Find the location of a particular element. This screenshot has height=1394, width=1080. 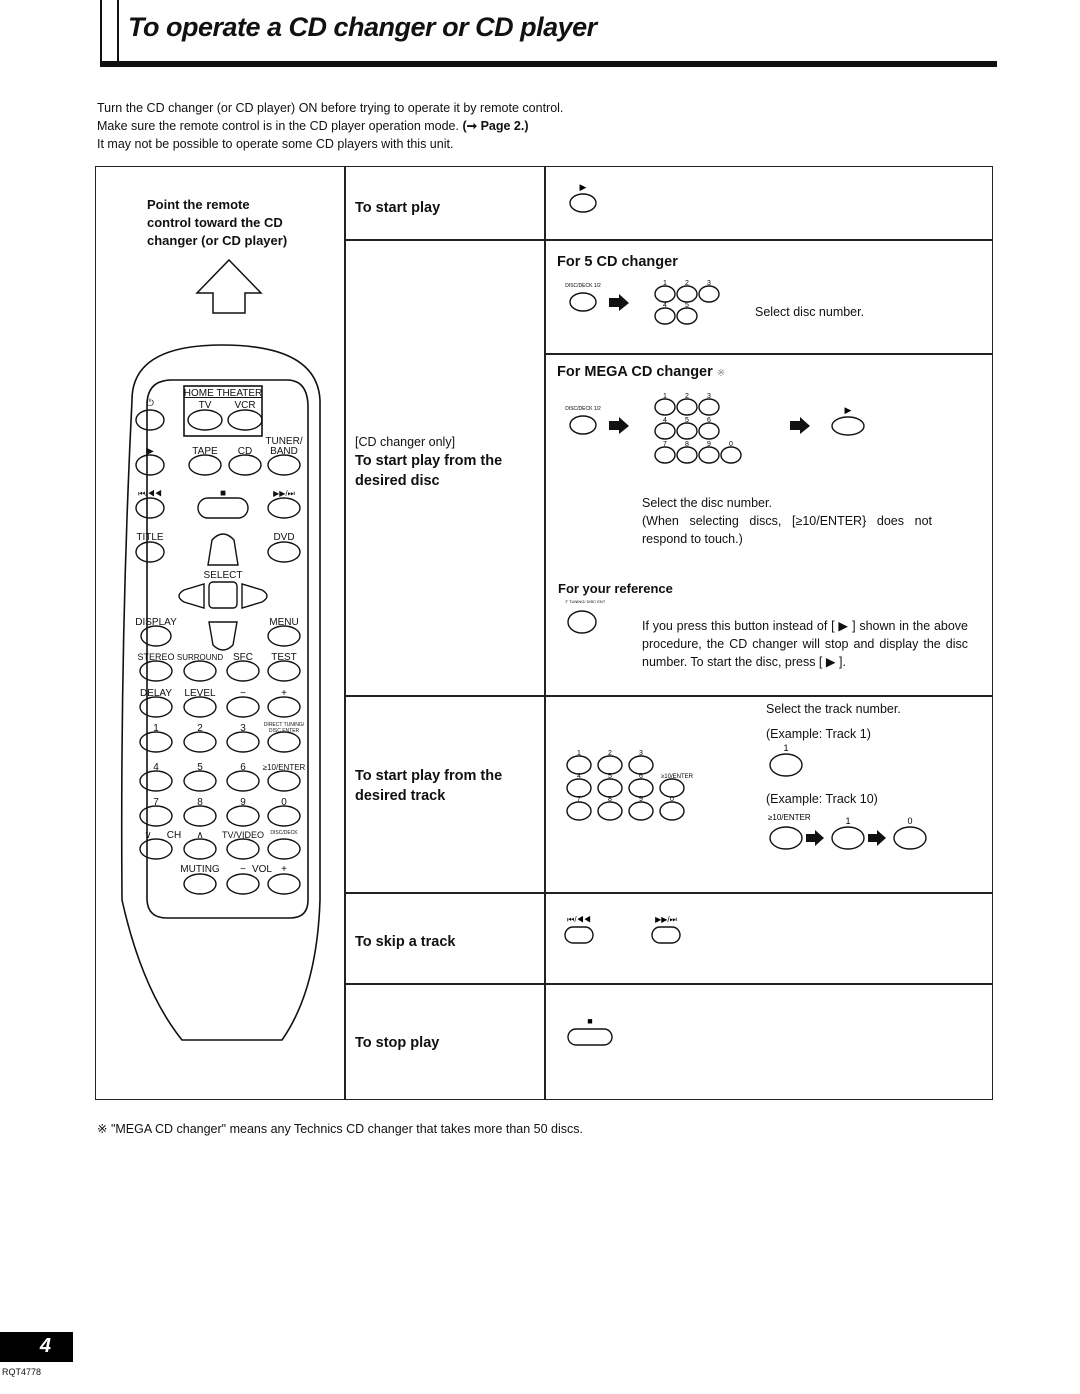

skip-forward-button is located at coordinates (284, 508).